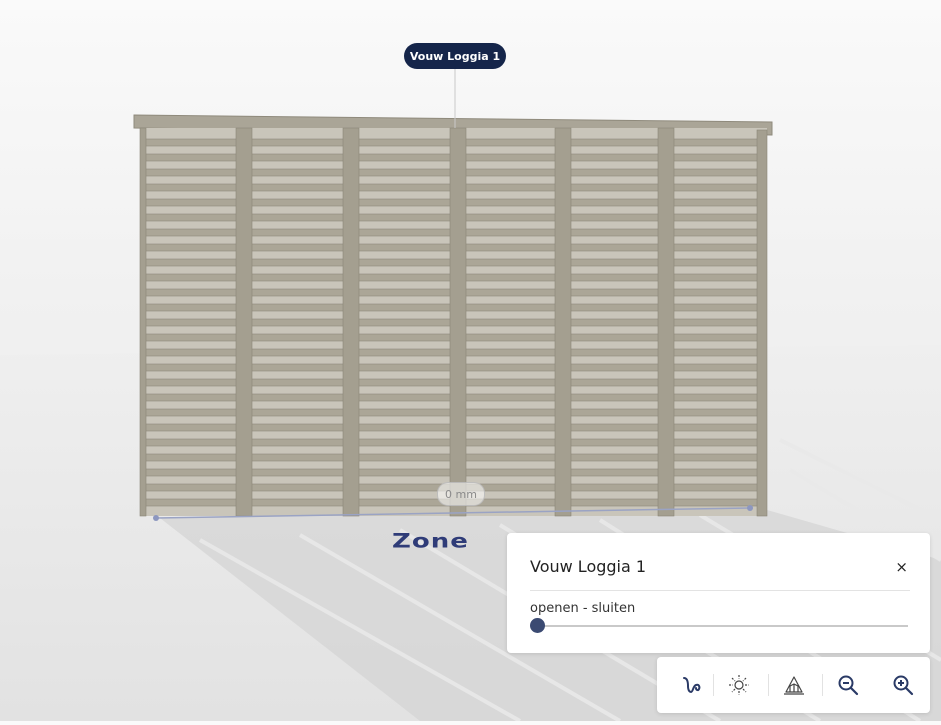 Image resolution: width=941 pixels, height=725 pixels. I want to click on slider-thumb, so click(537, 625).